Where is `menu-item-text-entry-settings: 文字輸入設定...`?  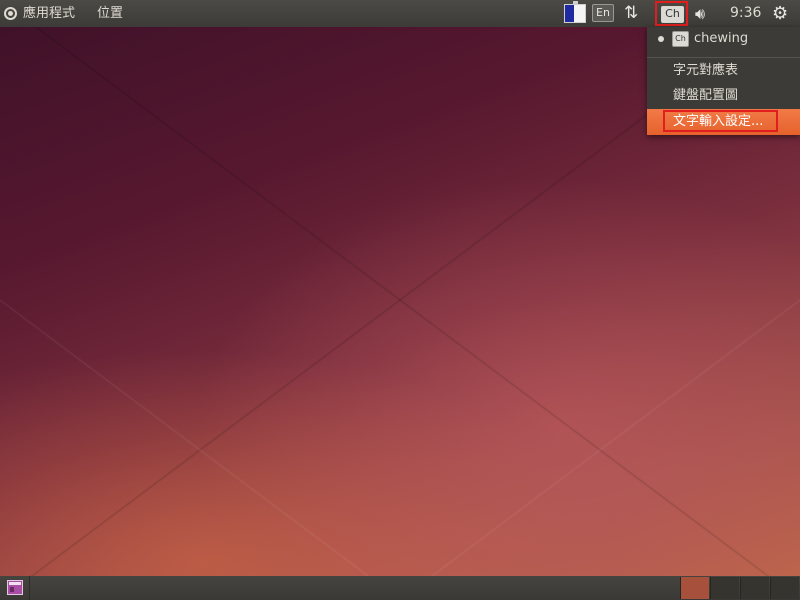
menu-item-text-entry-settings: 文字輸入設定... is located at coordinates (723, 122).